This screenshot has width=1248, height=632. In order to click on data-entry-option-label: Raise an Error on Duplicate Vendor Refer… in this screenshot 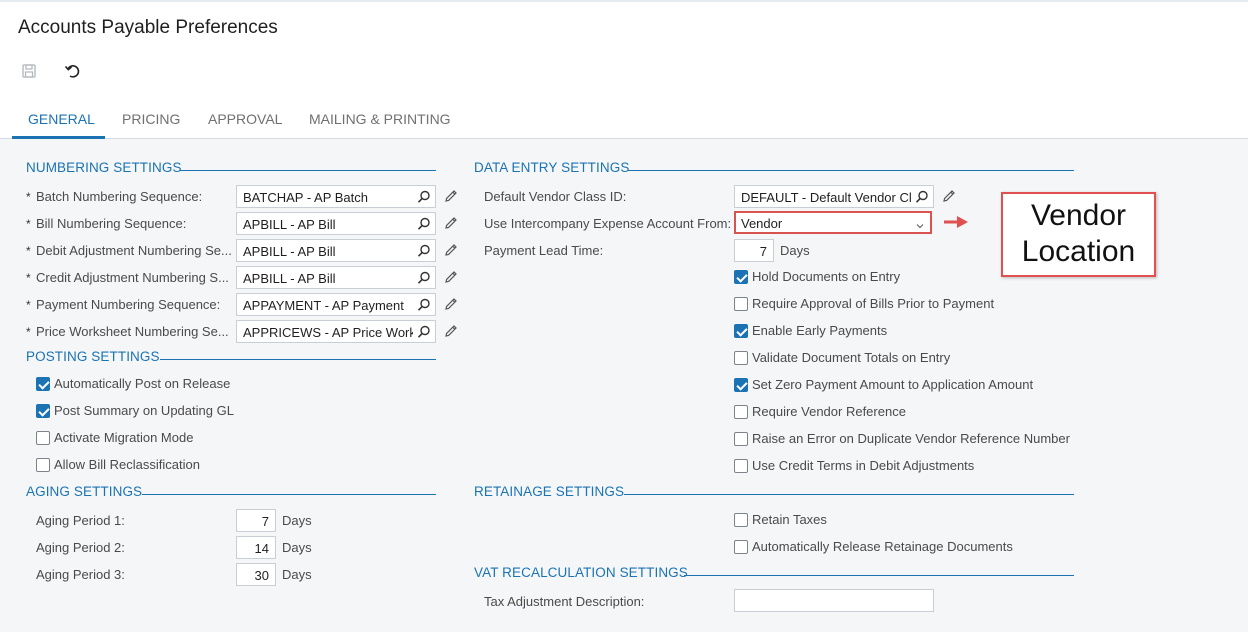, I will do `click(911, 438)`.